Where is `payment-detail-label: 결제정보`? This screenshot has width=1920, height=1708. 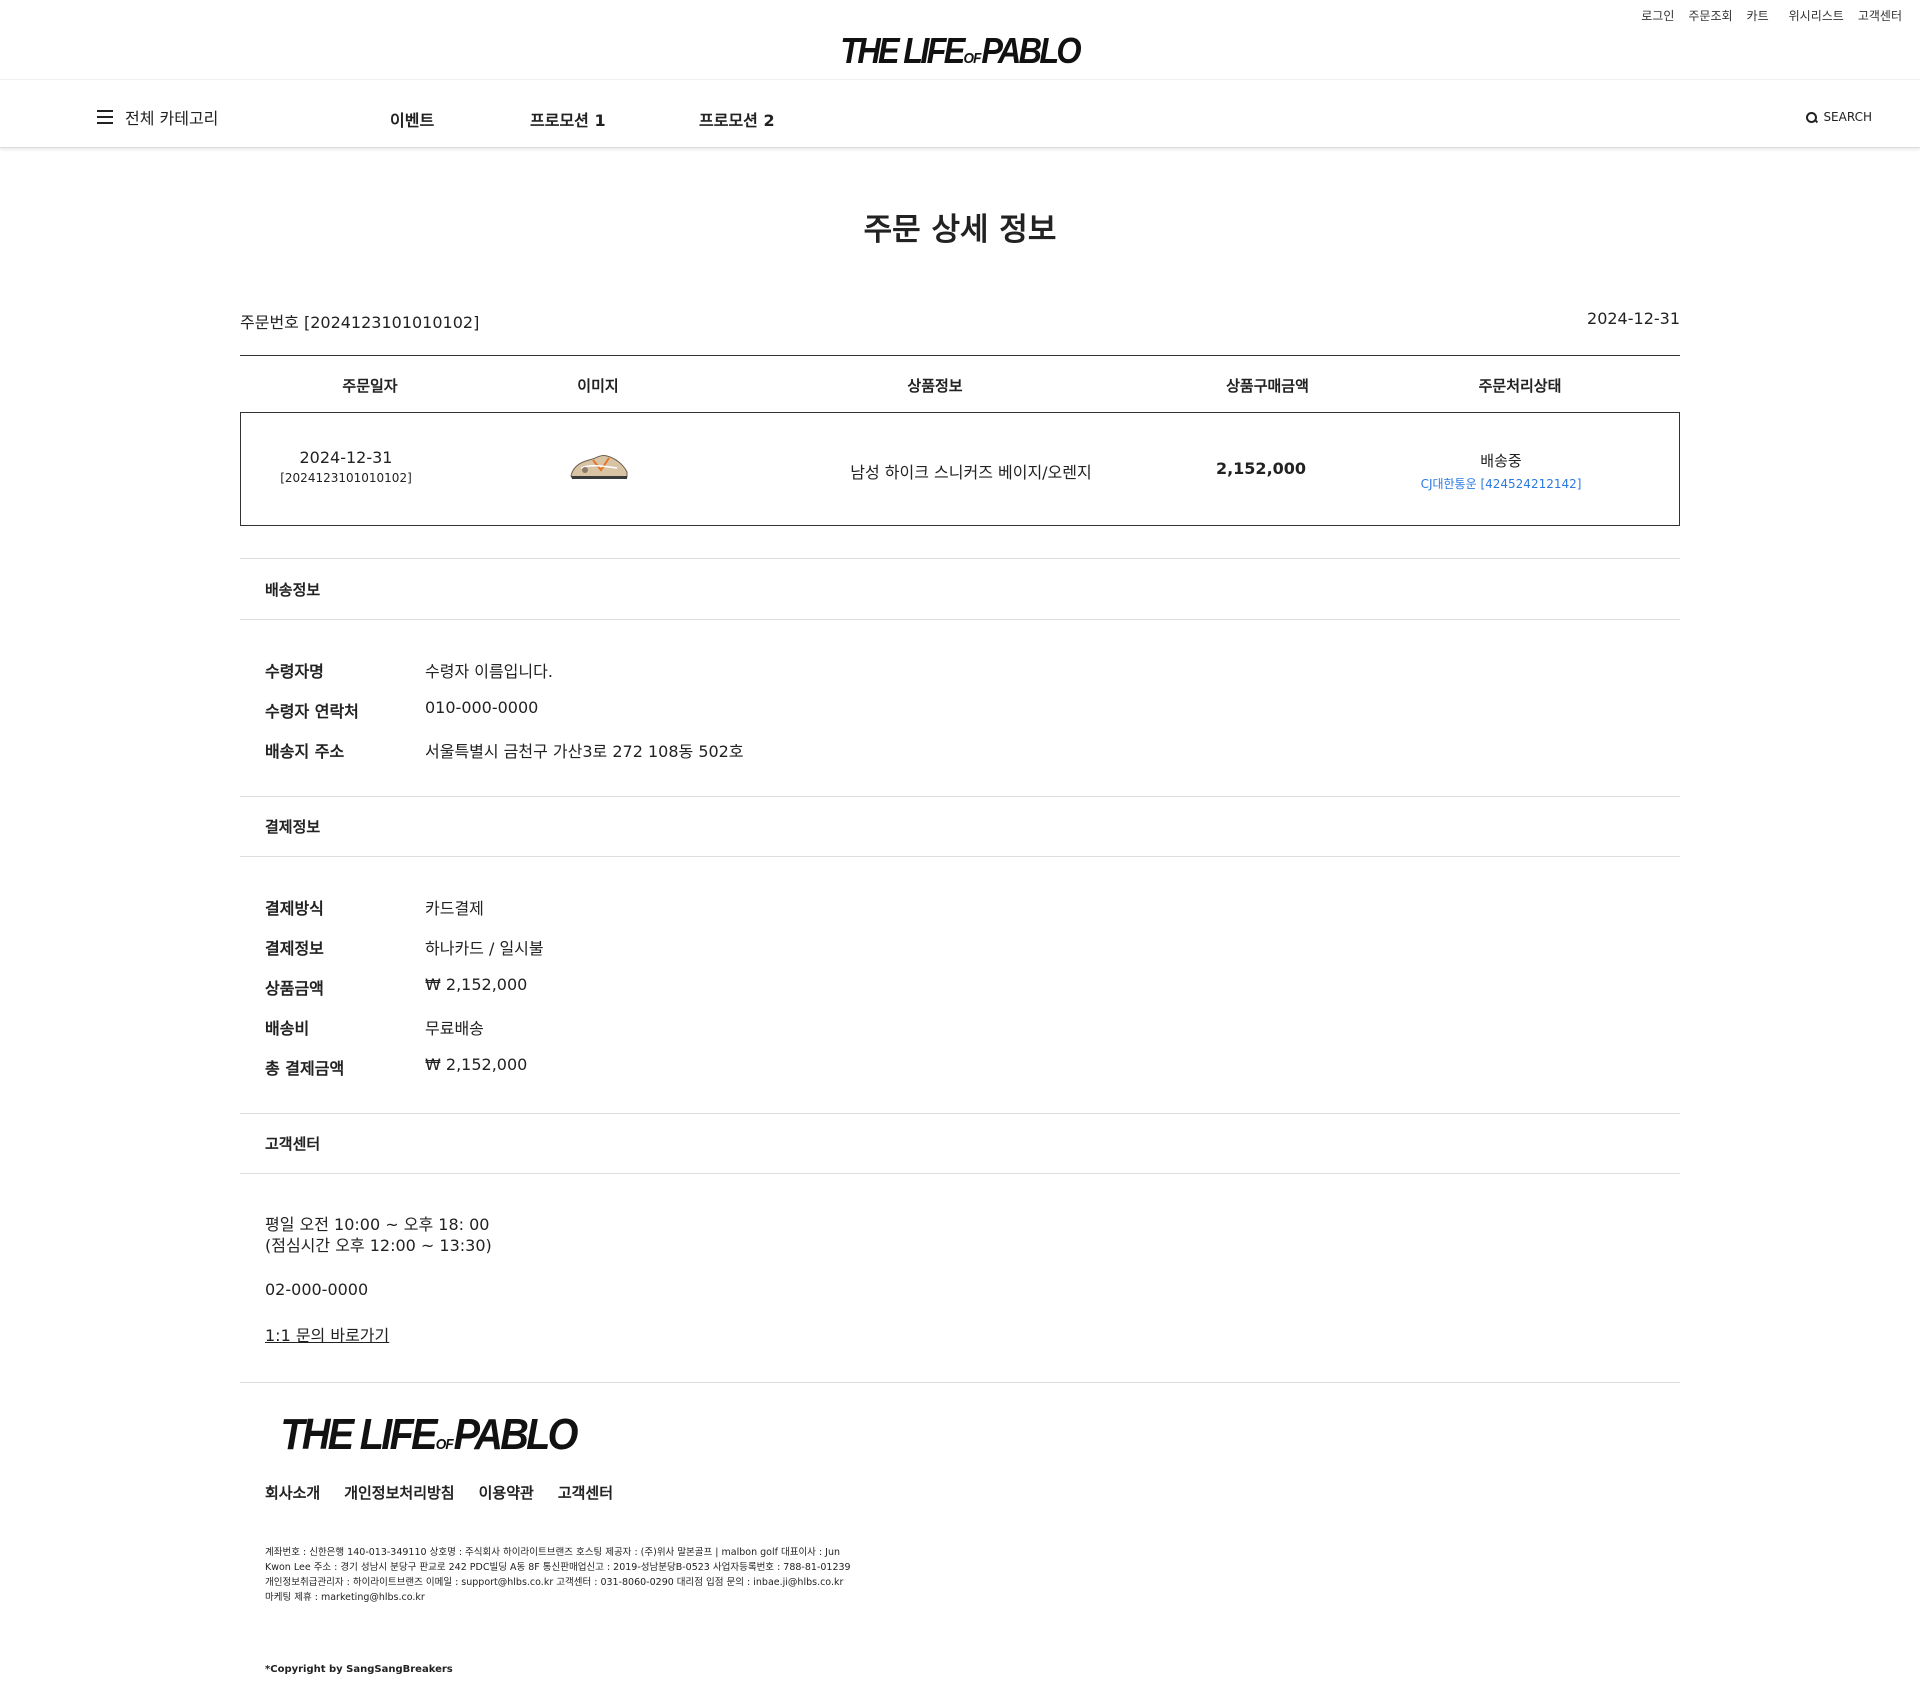
payment-detail-label: 결제정보 is located at coordinates (294, 948).